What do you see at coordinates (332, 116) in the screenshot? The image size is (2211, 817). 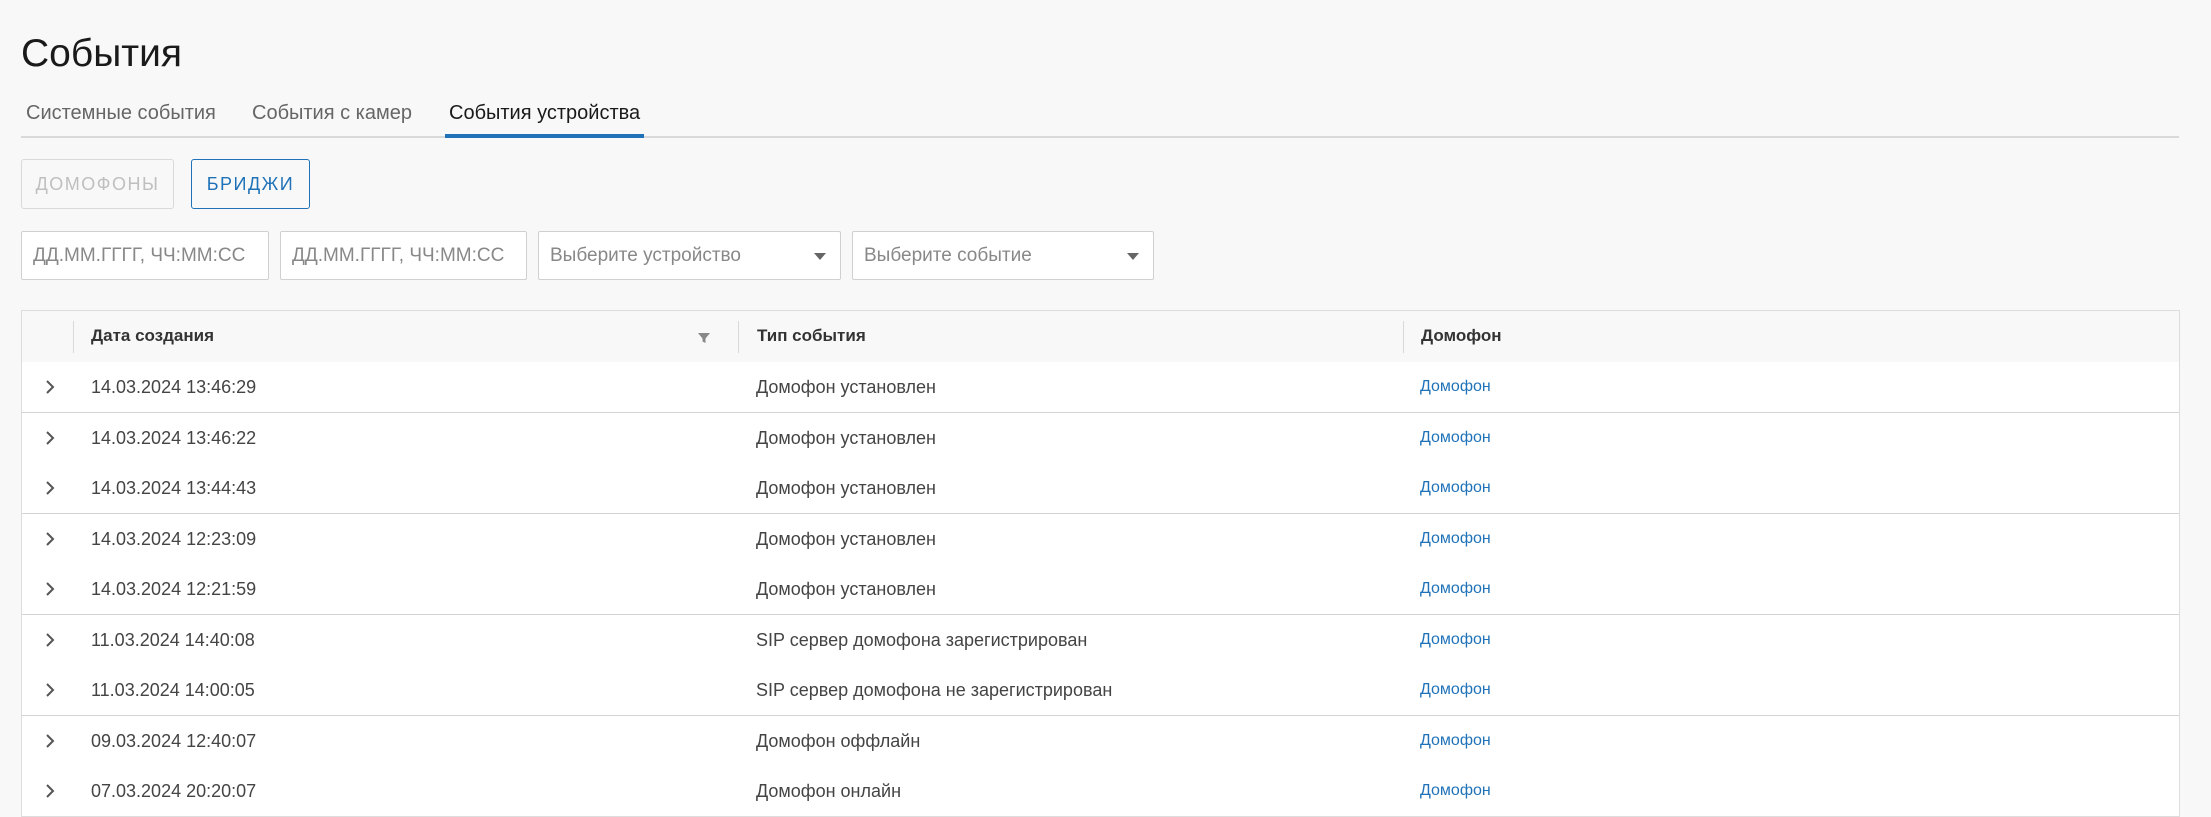 I see `tab-camera-events: События с камер` at bounding box center [332, 116].